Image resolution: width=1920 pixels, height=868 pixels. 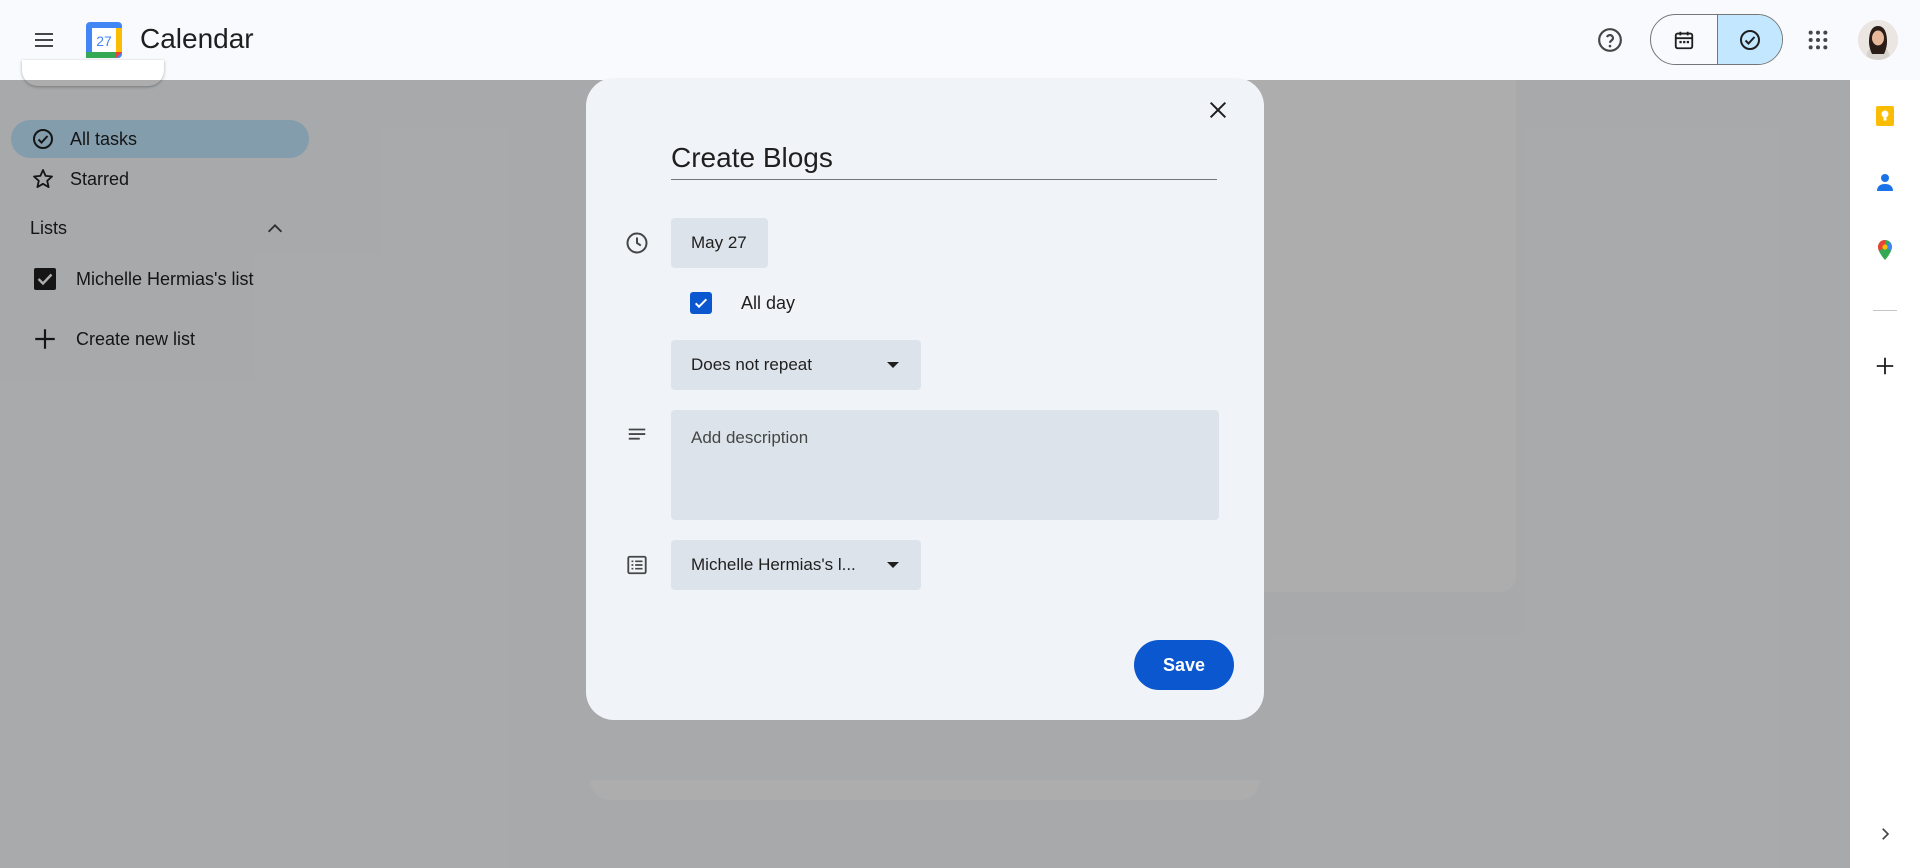 What do you see at coordinates (1878, 40) in the screenshot?
I see `user-avatar` at bounding box center [1878, 40].